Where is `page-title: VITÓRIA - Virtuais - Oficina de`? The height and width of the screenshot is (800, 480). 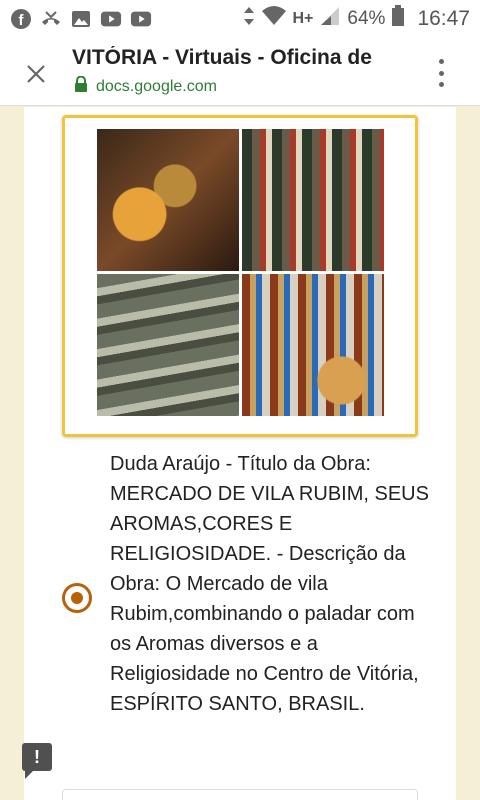 page-title: VITÓRIA - Virtuais - Oficina de is located at coordinates (222, 57).